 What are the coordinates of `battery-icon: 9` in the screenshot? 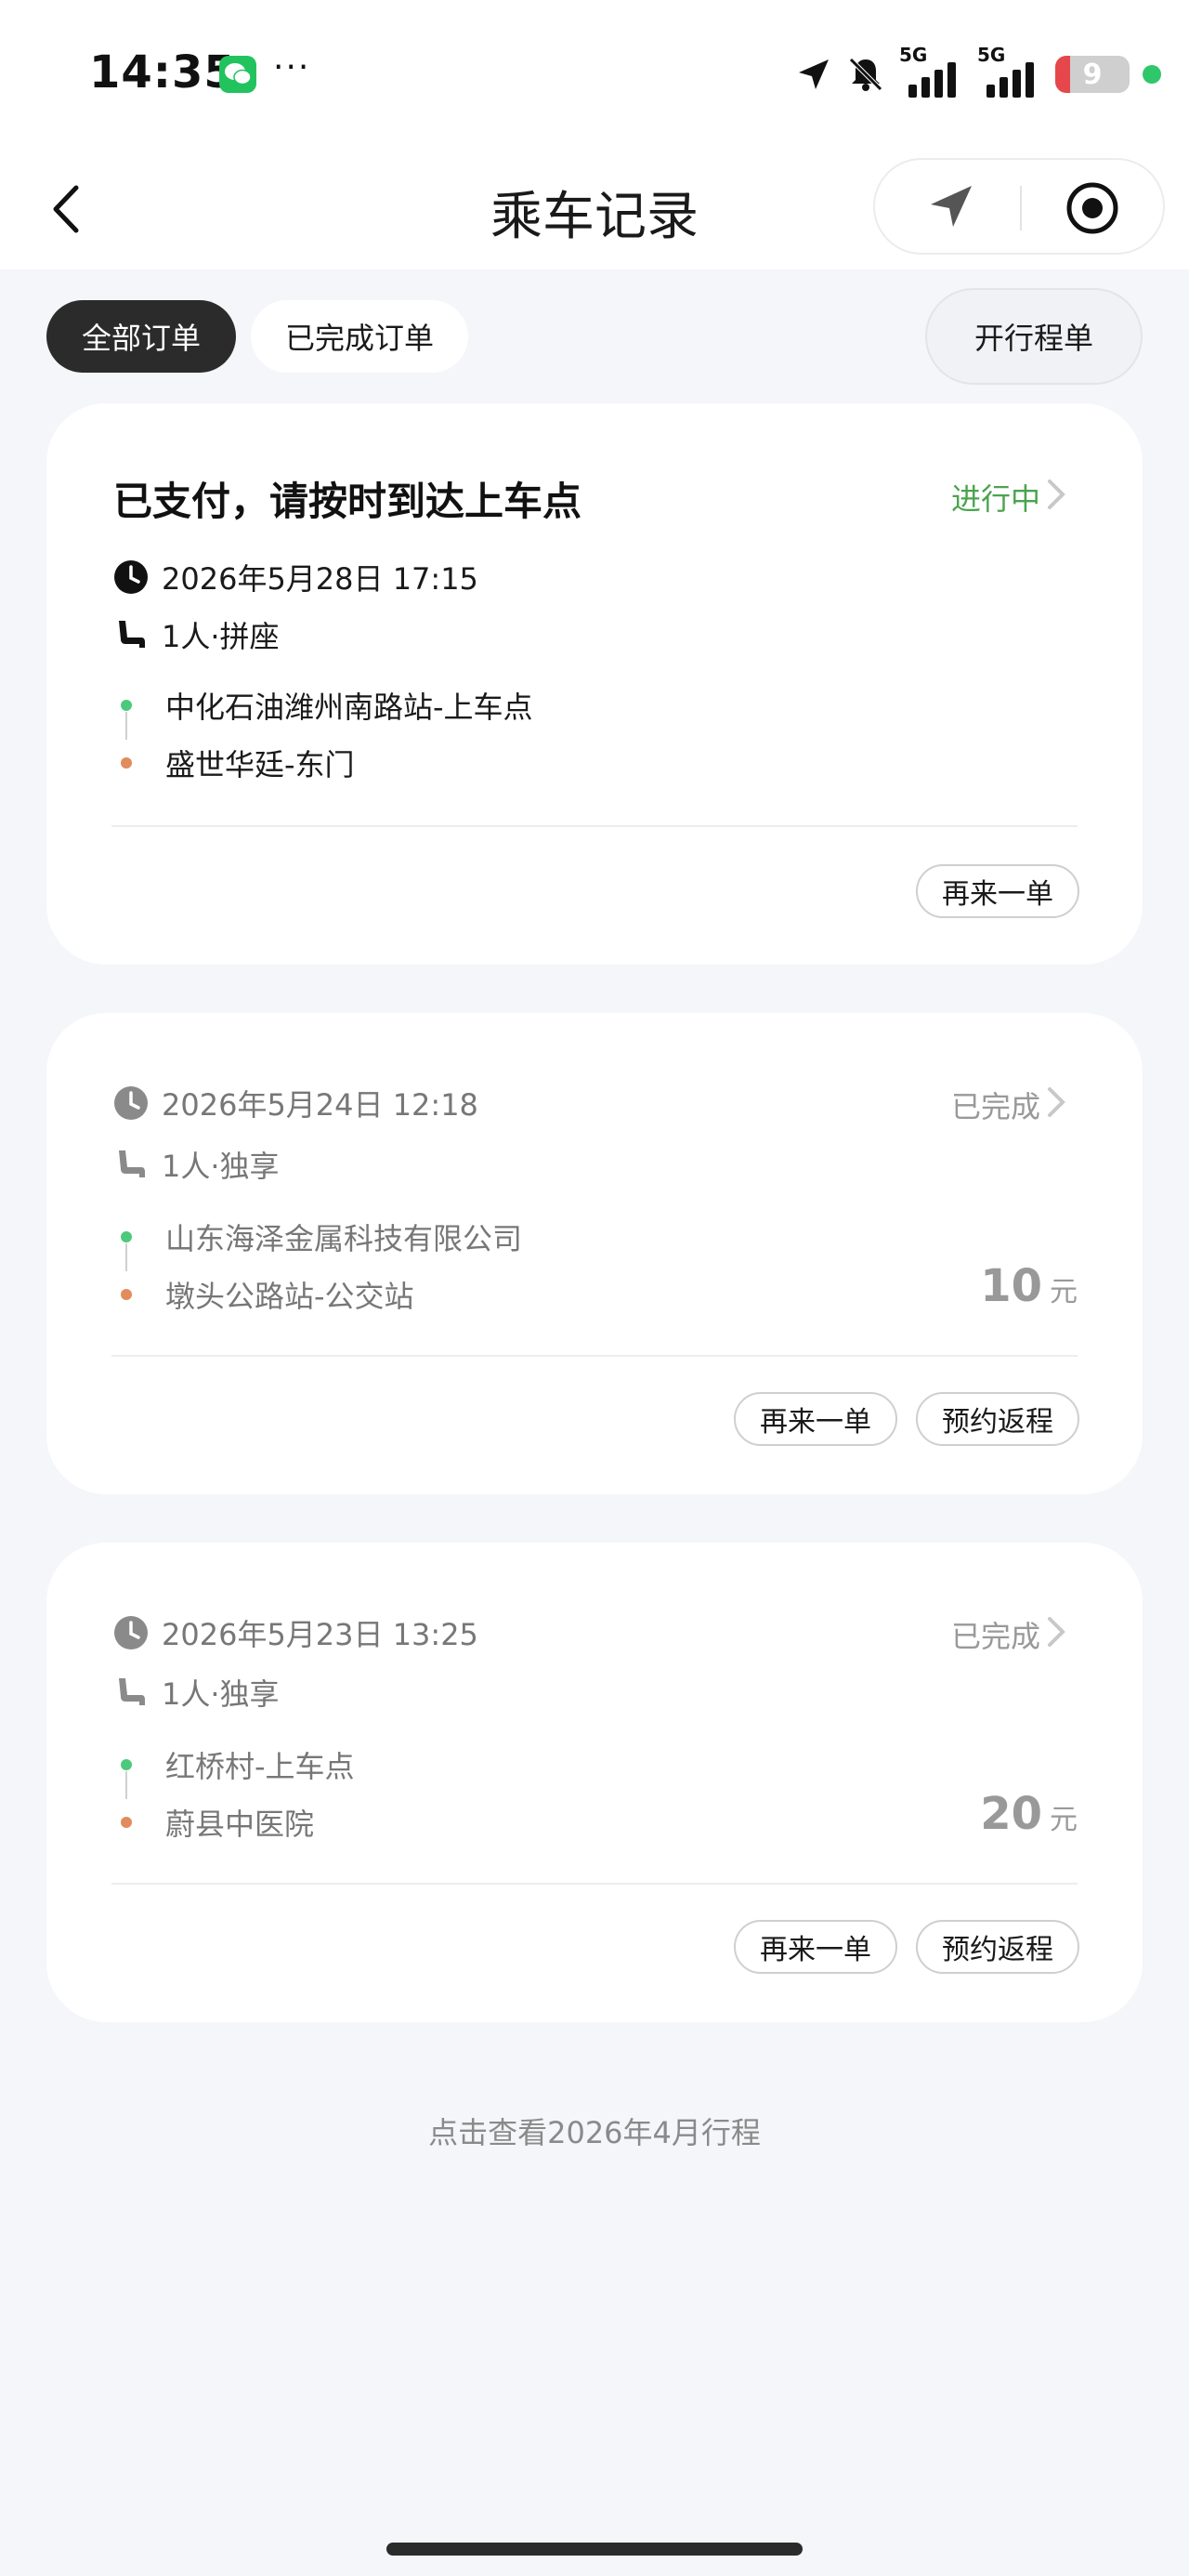 It's located at (1092, 74).